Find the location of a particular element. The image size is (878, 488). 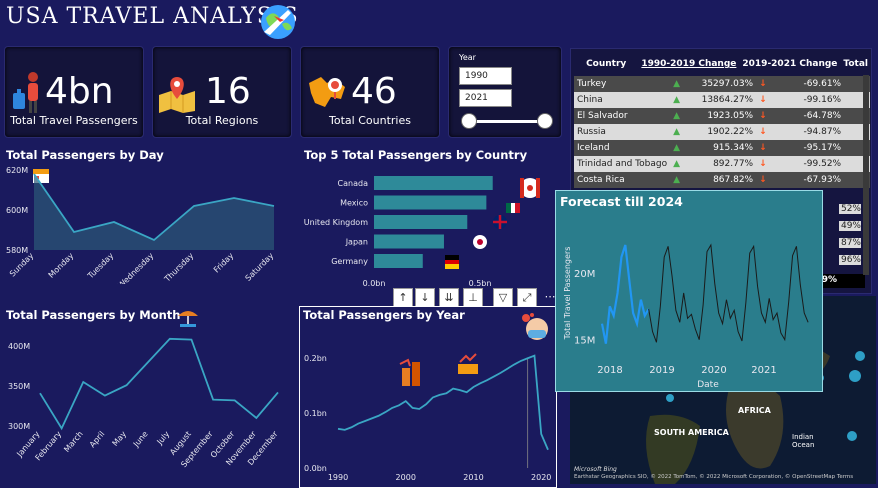

year-slider-track is located at coordinates (507, 121).